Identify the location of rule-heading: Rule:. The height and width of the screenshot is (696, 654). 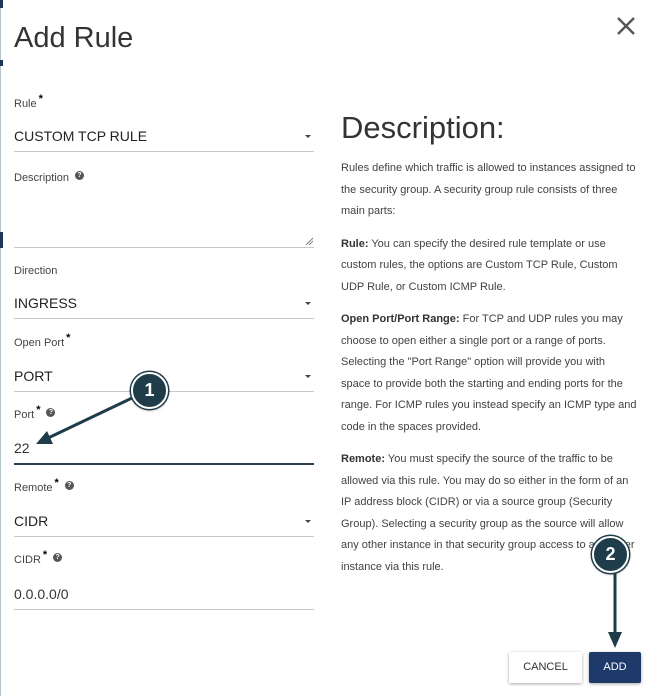
(355, 243).